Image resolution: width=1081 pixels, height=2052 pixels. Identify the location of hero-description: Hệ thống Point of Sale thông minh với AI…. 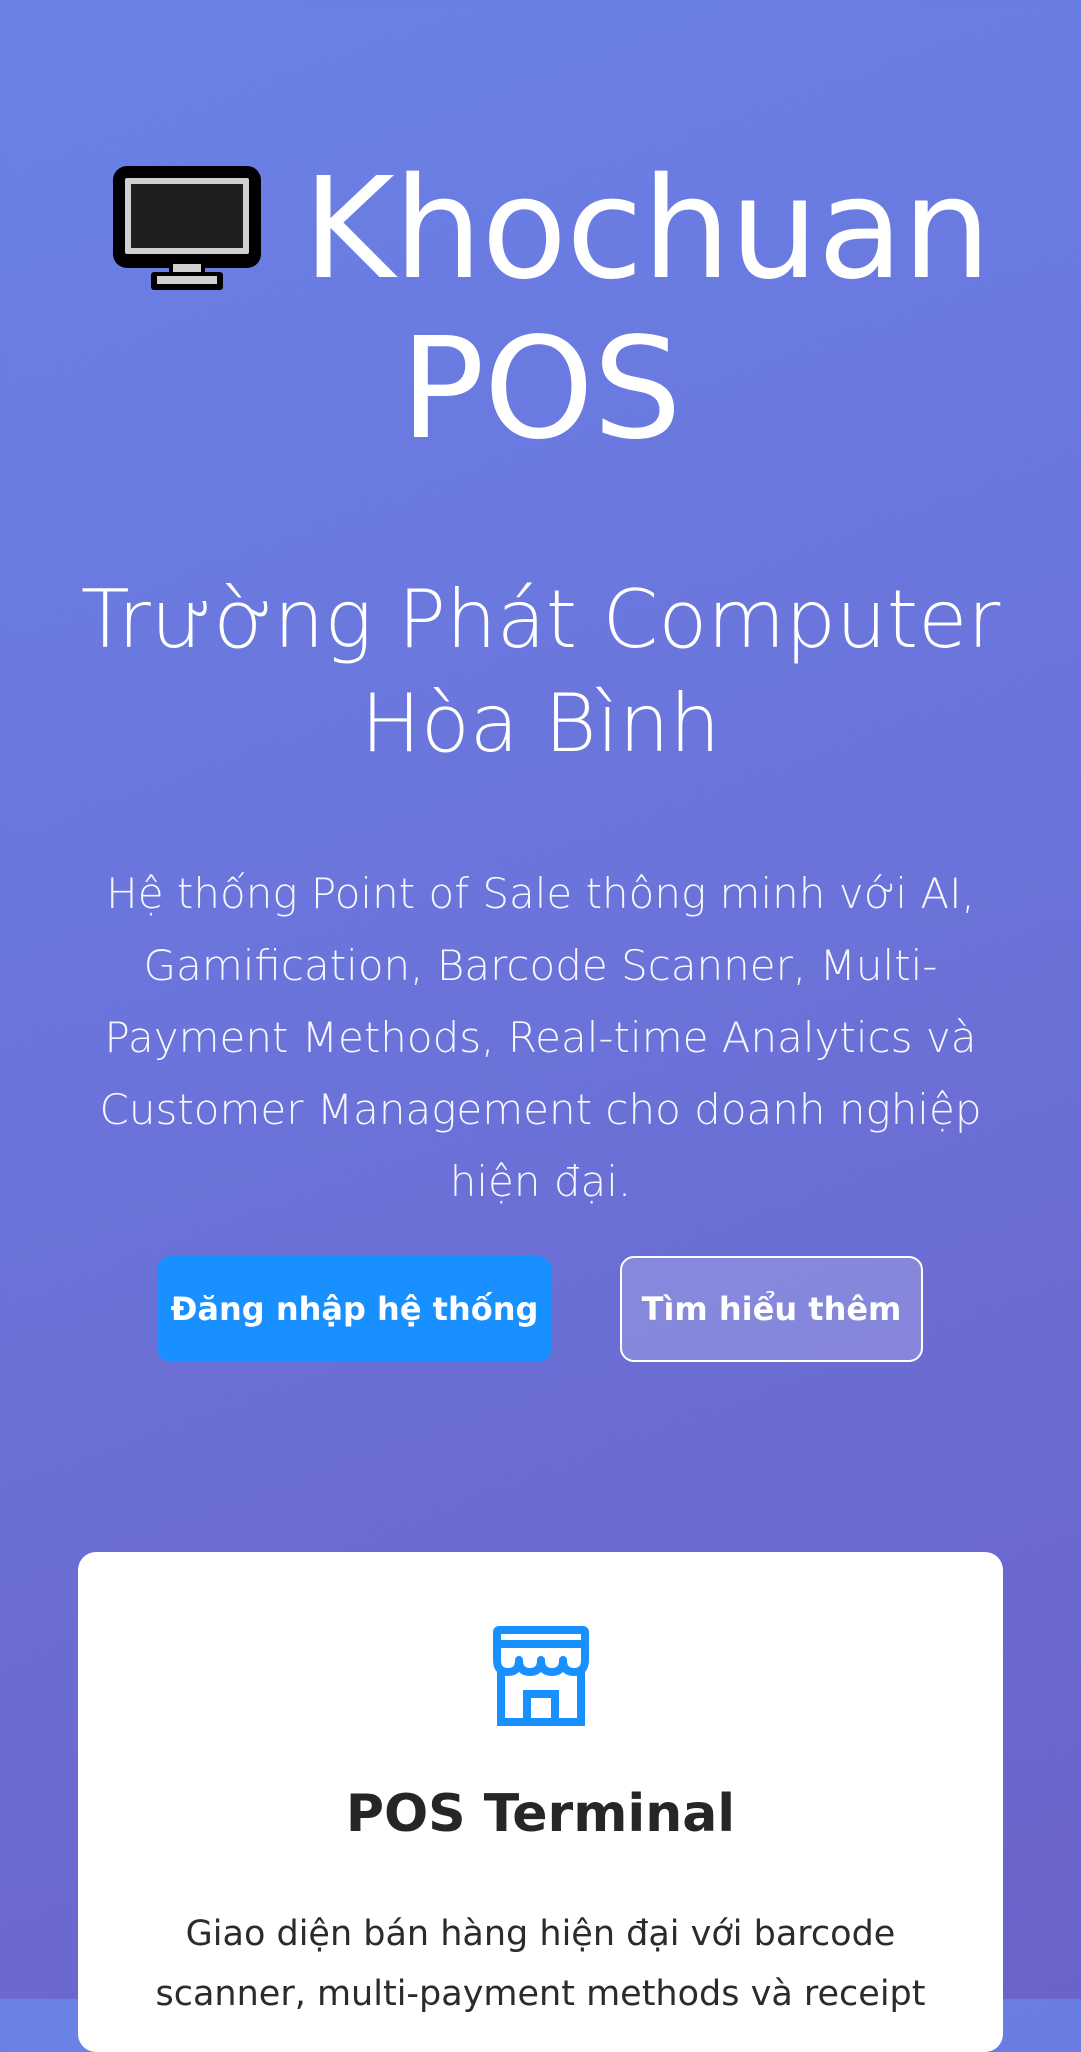
(540, 1037).